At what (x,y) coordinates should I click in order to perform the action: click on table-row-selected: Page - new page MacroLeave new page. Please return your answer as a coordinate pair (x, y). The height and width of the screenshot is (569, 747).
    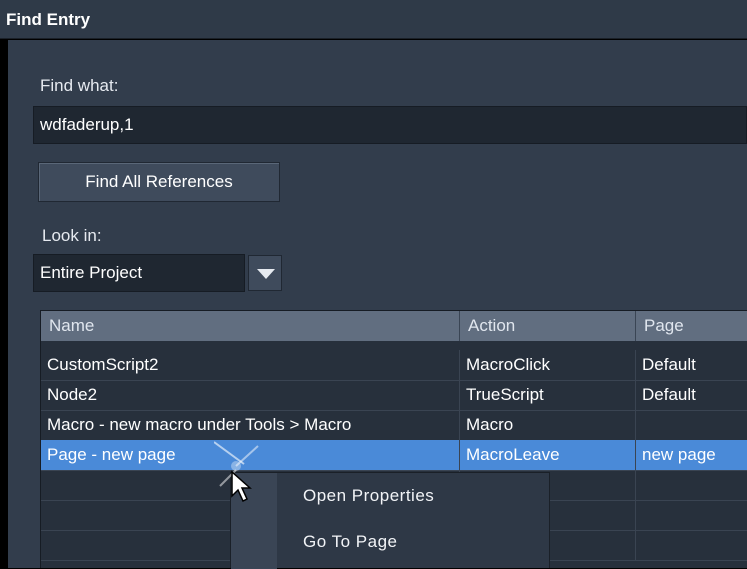
    Looking at the image, I should click on (394, 455).